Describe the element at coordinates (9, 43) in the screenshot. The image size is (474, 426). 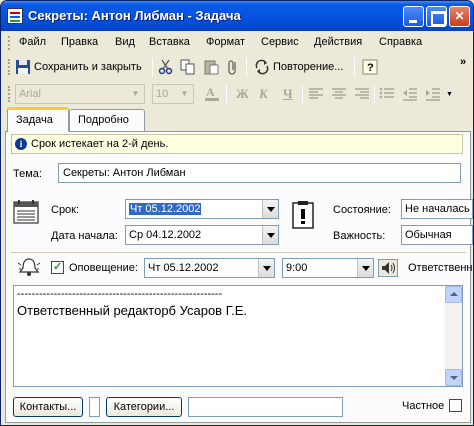
I see `menu-grip` at that location.